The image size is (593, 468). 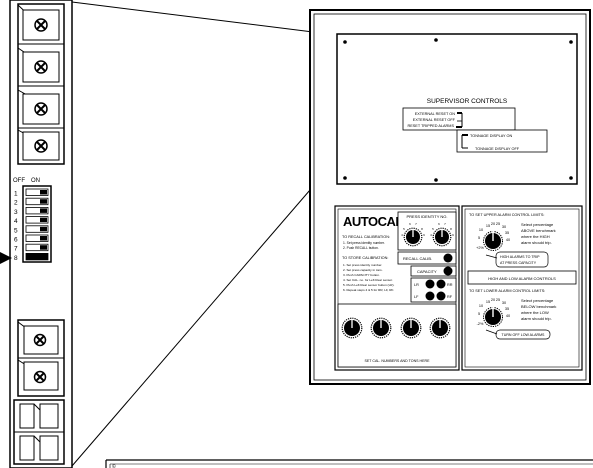 What do you see at coordinates (427, 271) in the screenshot?
I see `capacity-label: CAPACITY` at bounding box center [427, 271].